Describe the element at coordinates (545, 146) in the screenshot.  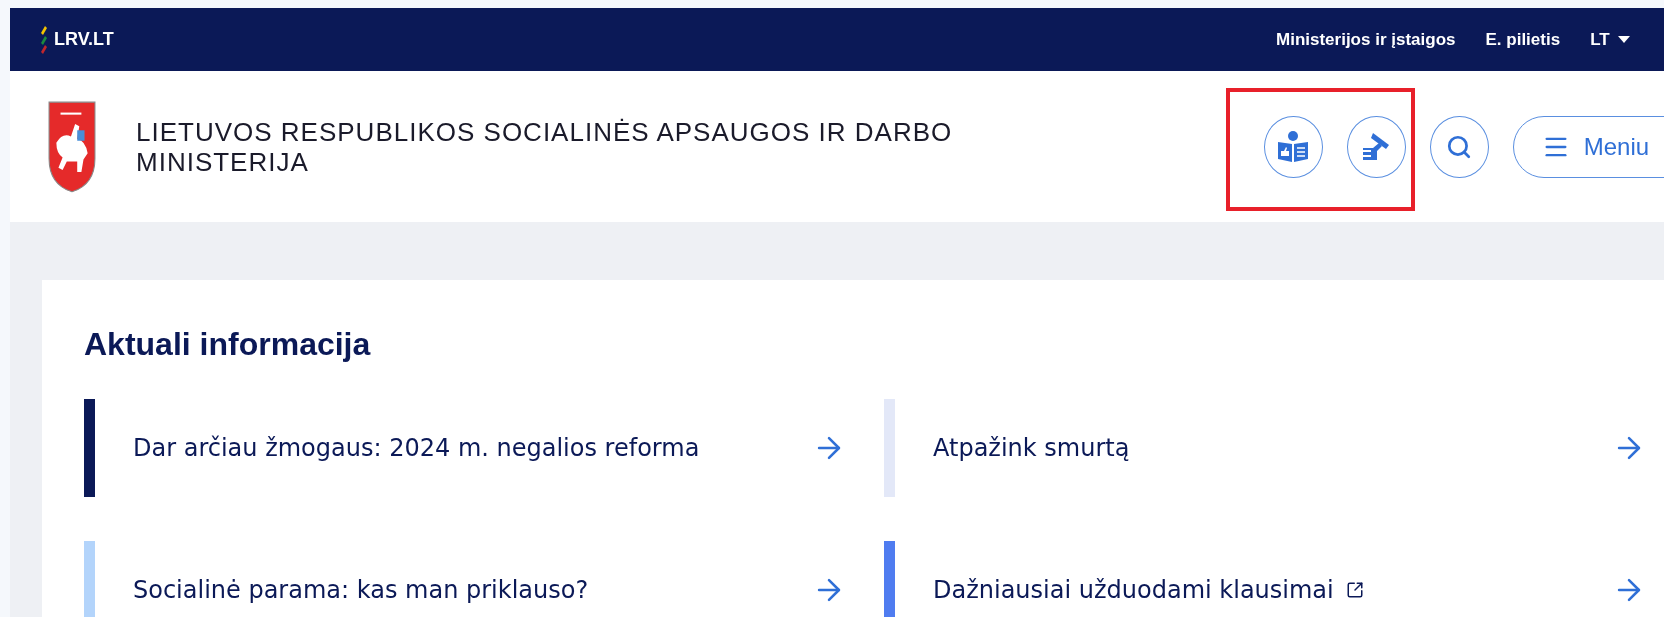
I see `ministry-title: LIETUVOS RESPUBLIKOS SOCIALINĖS APSAUGOS IR DARBO MINISTERIJA` at that location.